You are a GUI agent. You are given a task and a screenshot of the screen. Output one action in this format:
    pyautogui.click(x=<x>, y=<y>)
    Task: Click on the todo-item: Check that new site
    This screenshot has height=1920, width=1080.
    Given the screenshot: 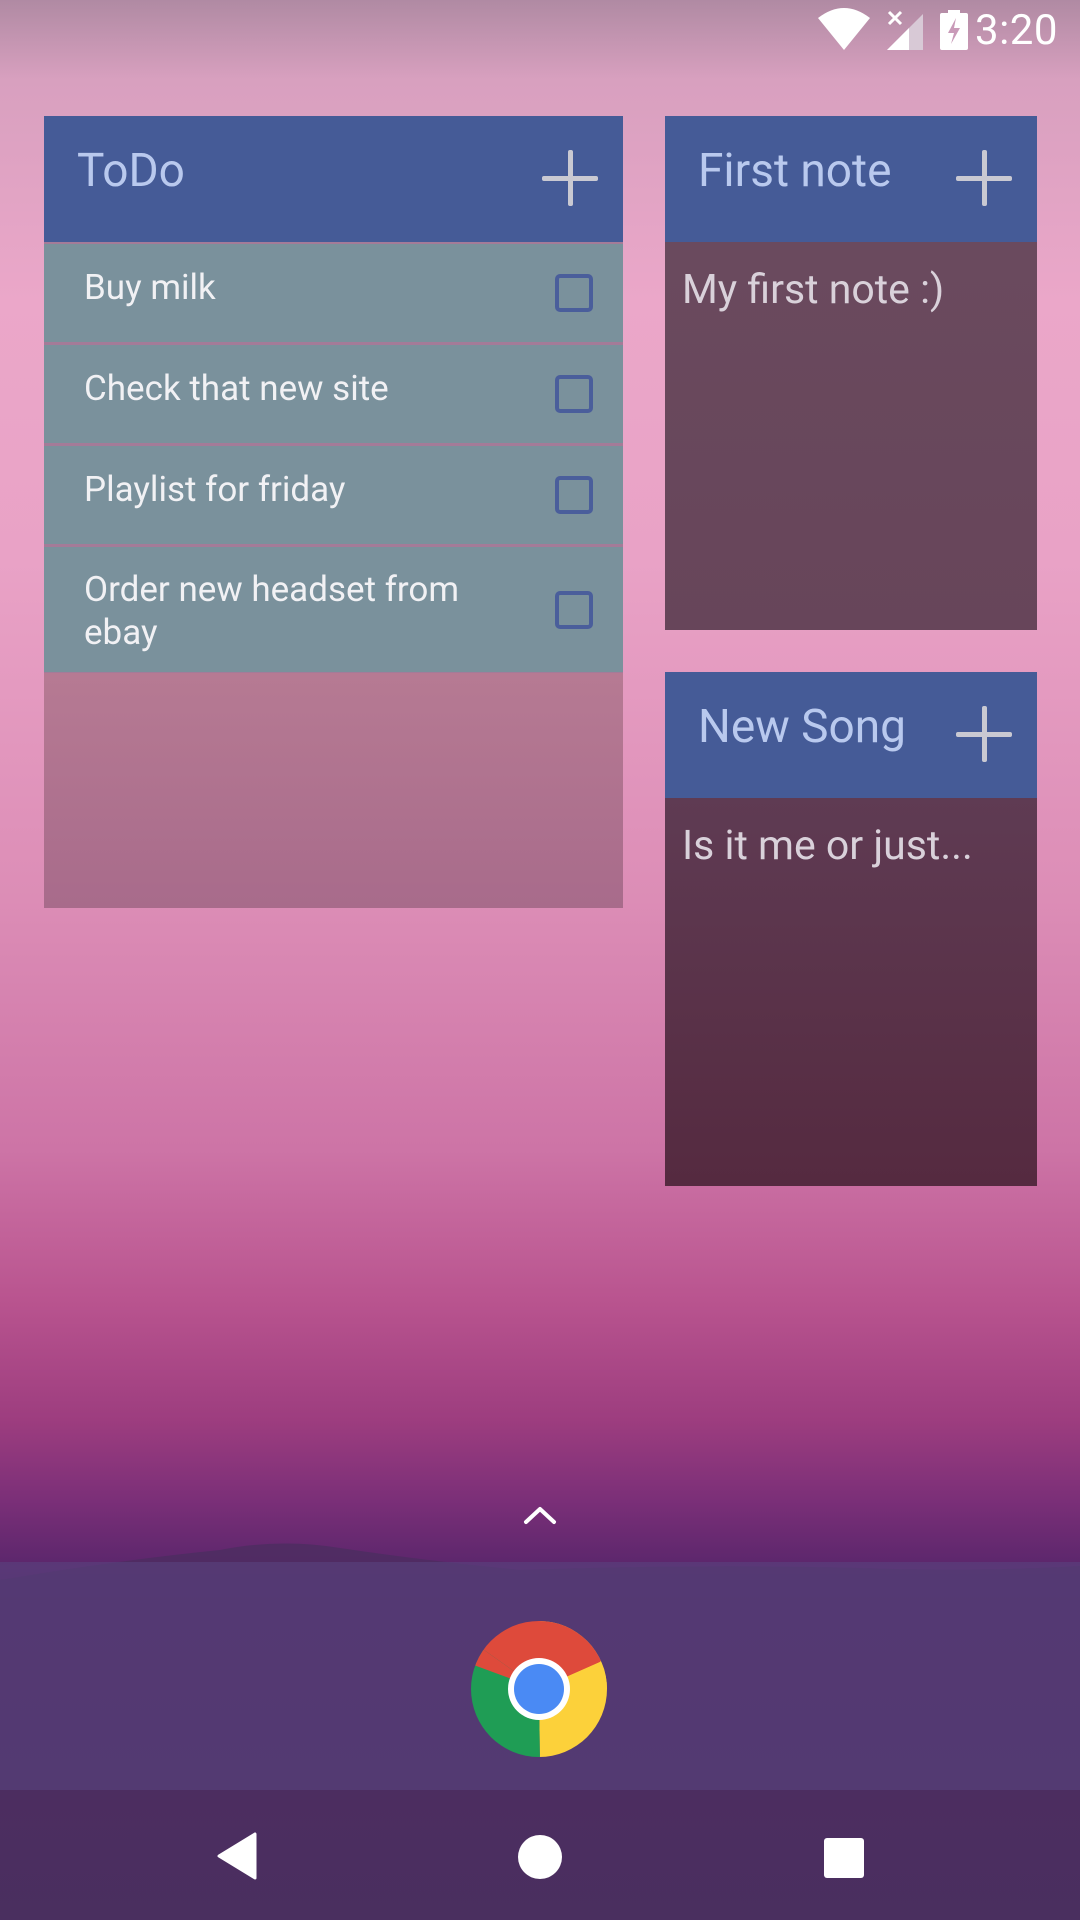 What is the action you would take?
    pyautogui.click(x=333, y=393)
    